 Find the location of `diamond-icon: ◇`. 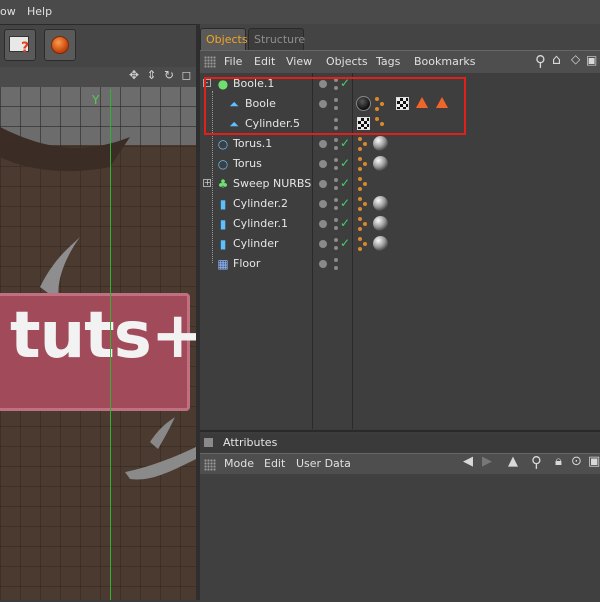

diamond-icon: ◇ is located at coordinates (575, 59).